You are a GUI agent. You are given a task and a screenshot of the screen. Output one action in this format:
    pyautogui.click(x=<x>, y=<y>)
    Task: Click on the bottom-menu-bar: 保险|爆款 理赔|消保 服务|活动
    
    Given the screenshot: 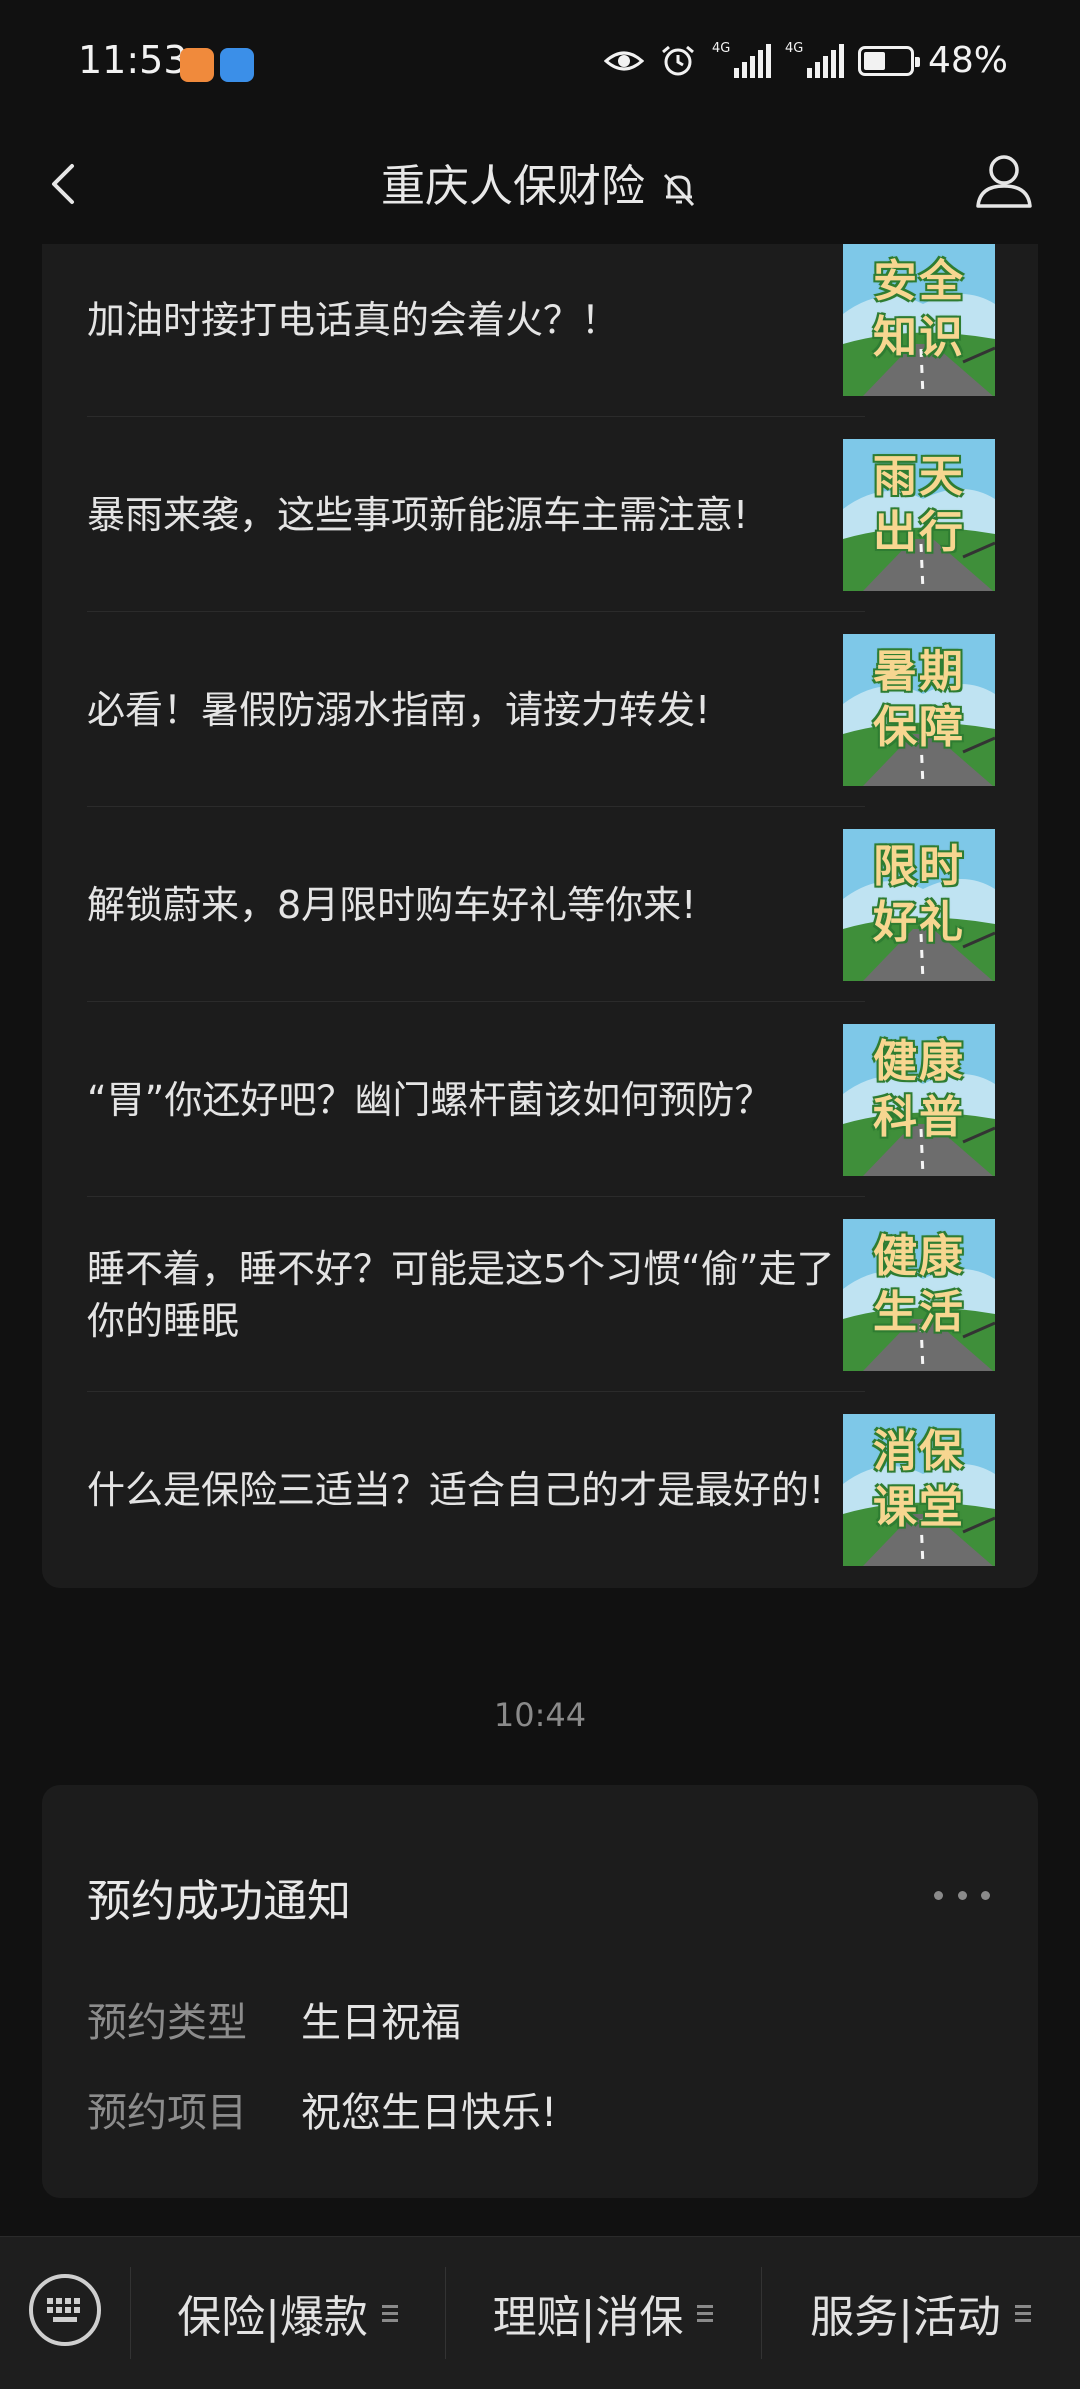 What is the action you would take?
    pyautogui.click(x=540, y=2312)
    